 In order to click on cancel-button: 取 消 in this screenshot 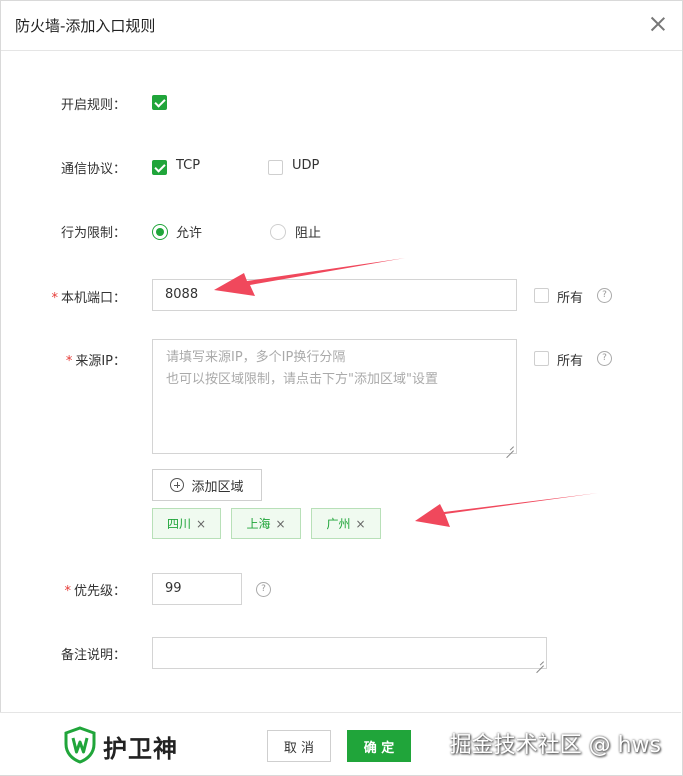, I will do `click(299, 746)`.